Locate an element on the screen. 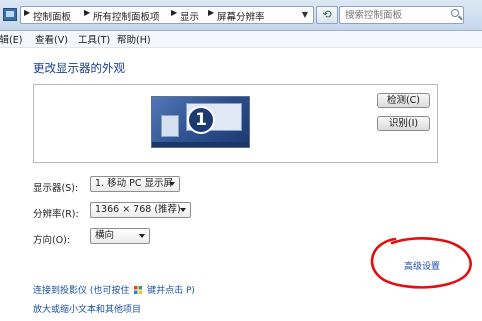 Image resolution: width=482 pixels, height=321 pixels. display-select: 1. 移动 PC 显示屏 is located at coordinates (135, 184).